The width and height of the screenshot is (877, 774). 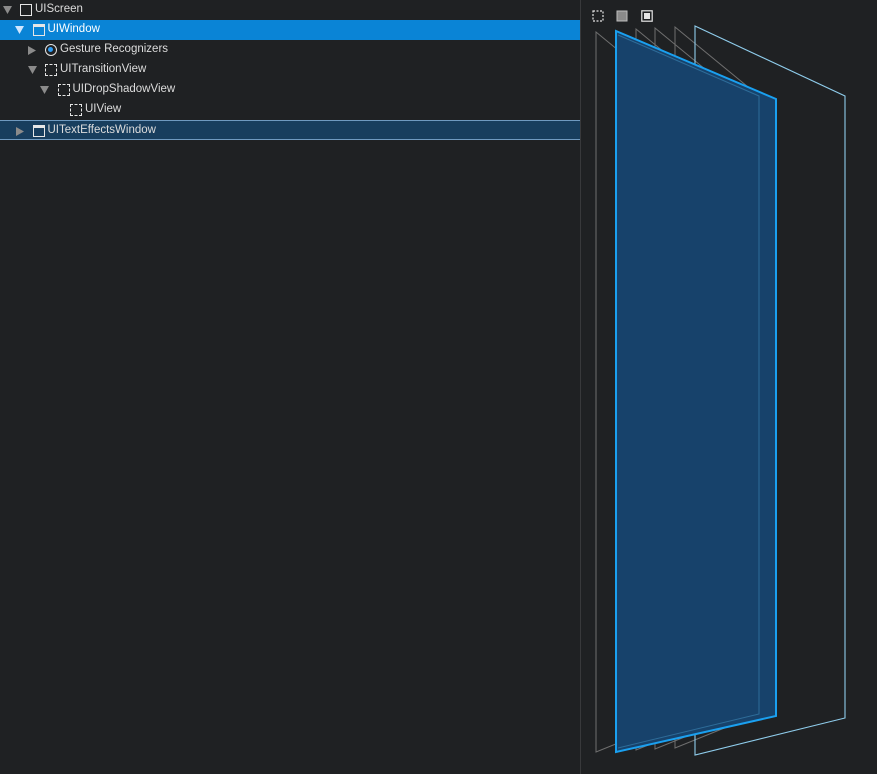 What do you see at coordinates (290, 30) in the screenshot?
I see `tree-row-uiwindow: UIWindow` at bounding box center [290, 30].